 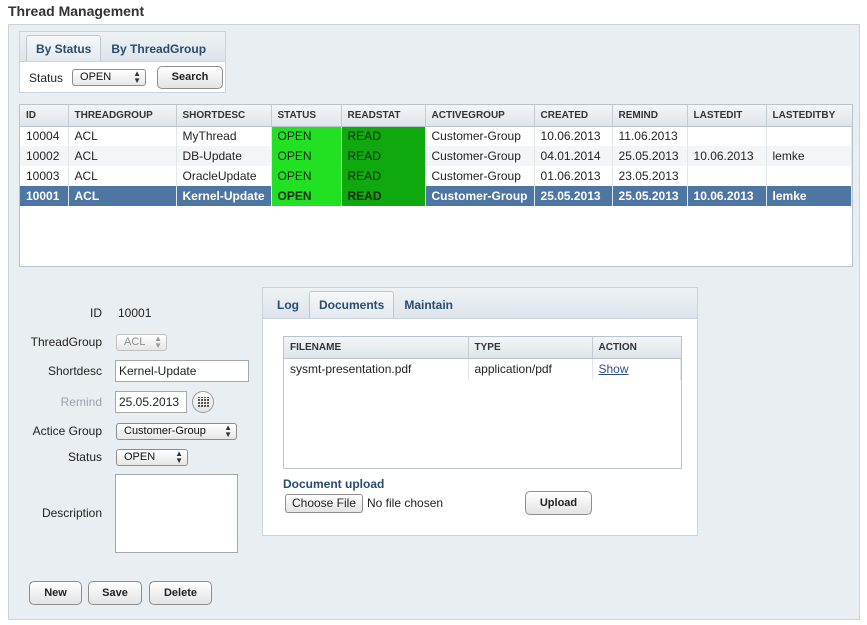 I want to click on col-header-remind: REMIND, so click(x=650, y=116).